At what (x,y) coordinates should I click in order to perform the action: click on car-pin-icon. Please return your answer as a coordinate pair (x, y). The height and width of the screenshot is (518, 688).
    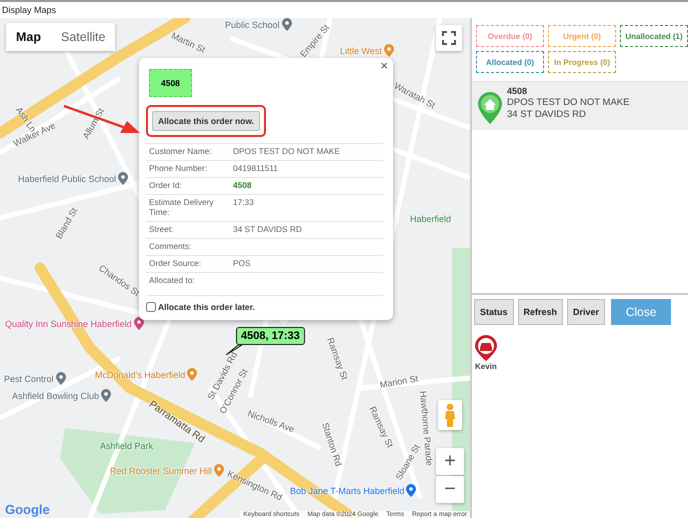
    Looking at the image, I should click on (486, 348).